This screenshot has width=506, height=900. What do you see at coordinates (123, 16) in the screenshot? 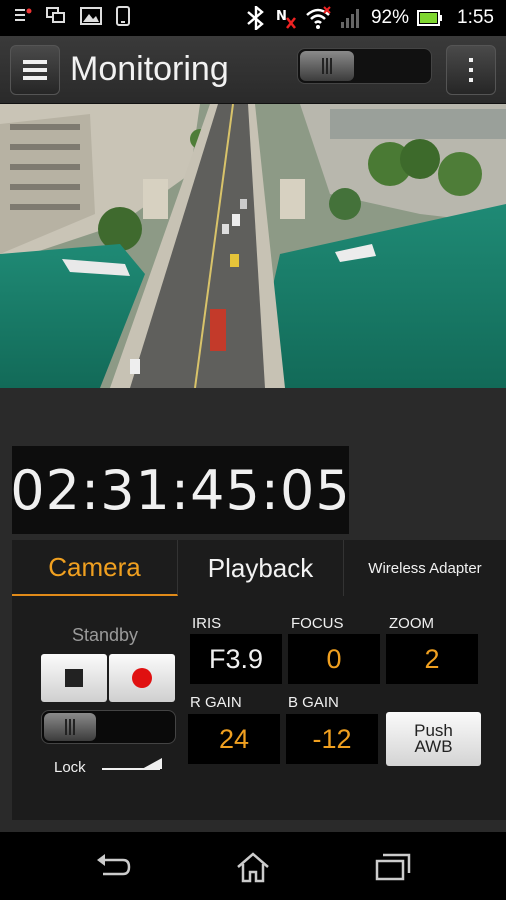
I see `phone-icon` at bounding box center [123, 16].